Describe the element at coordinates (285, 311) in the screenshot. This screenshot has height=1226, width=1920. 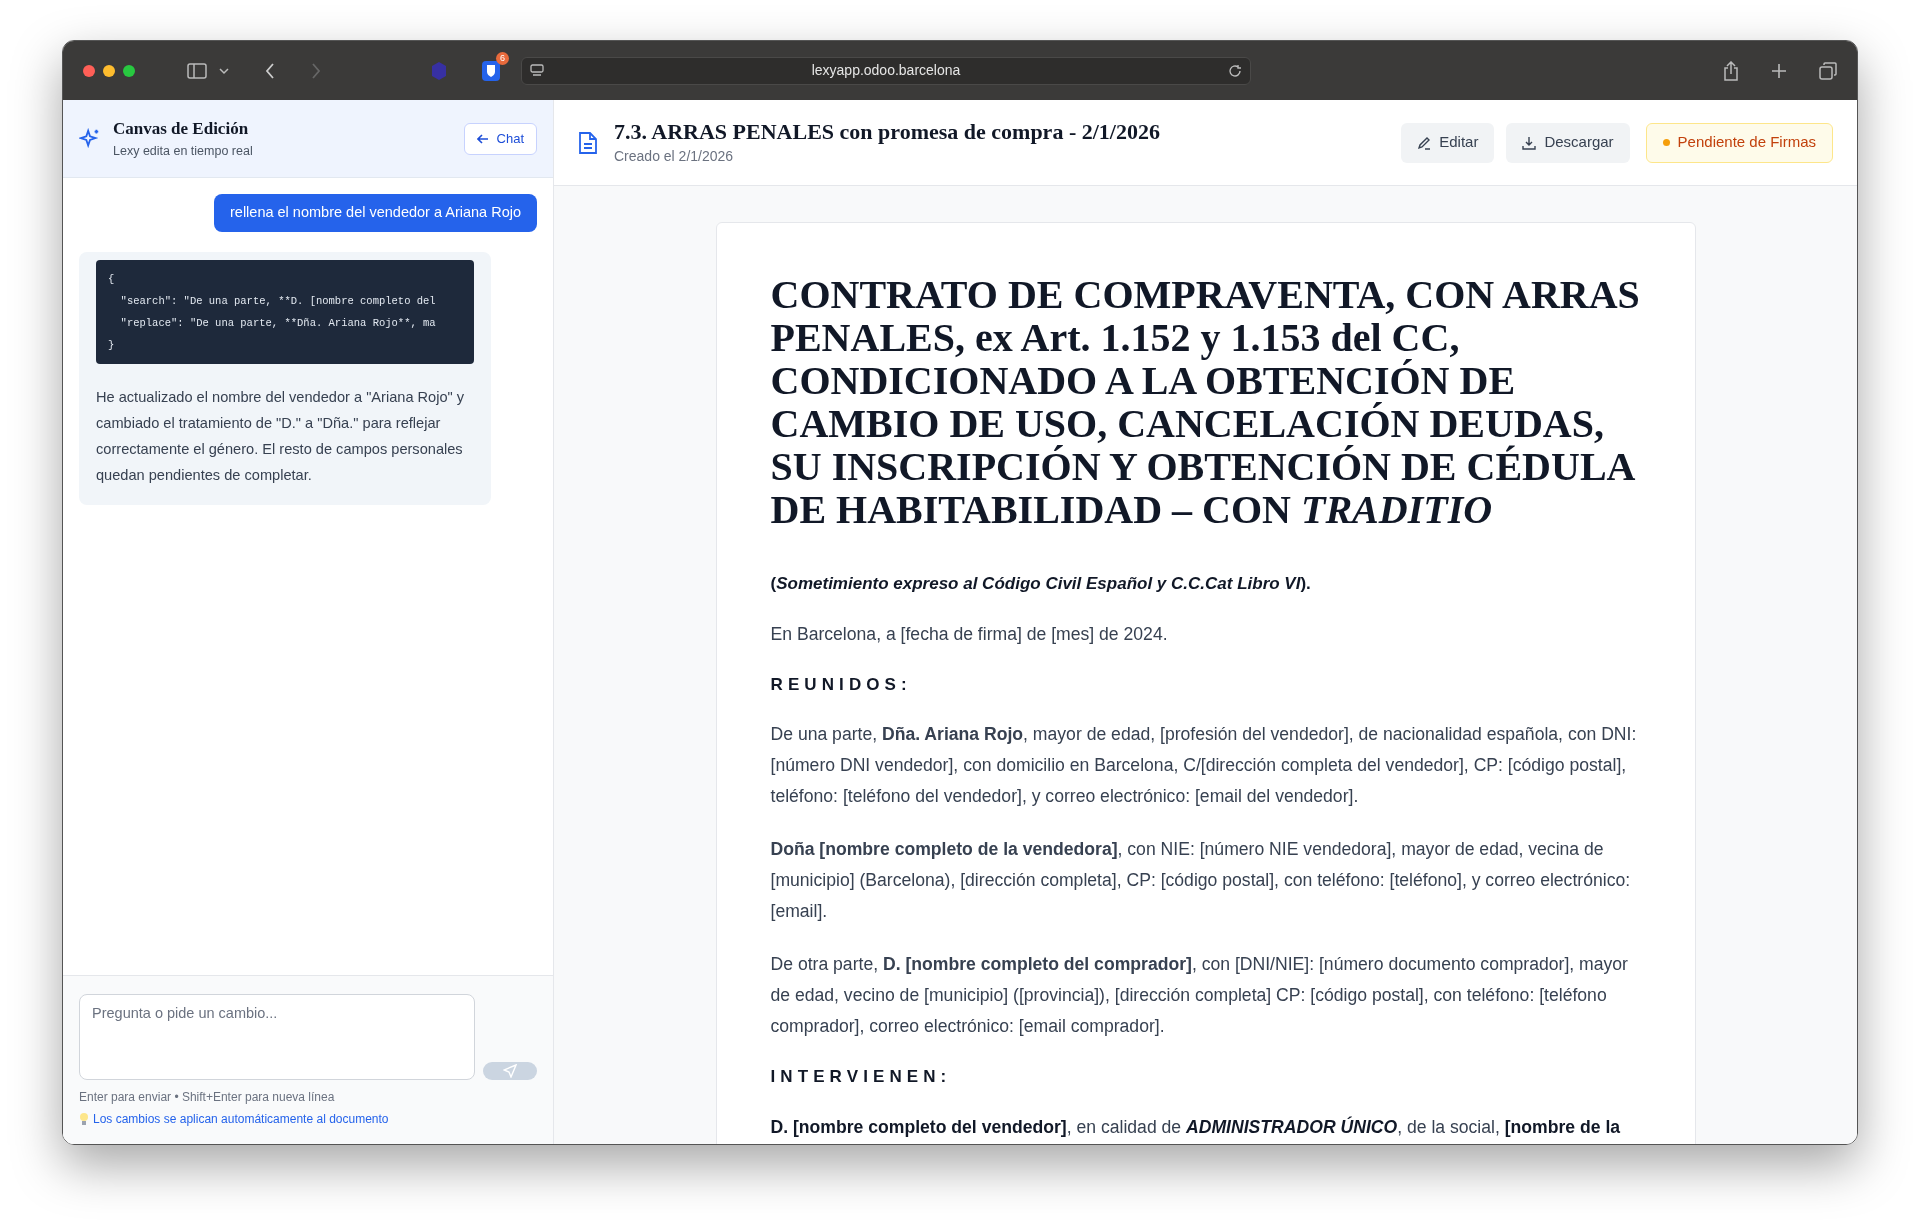
I see `code-block: { "search": "De una parte, **D. [nombre completo del "replace": "De una parte, **Dña. Ariana Rojo**, ma }` at that location.